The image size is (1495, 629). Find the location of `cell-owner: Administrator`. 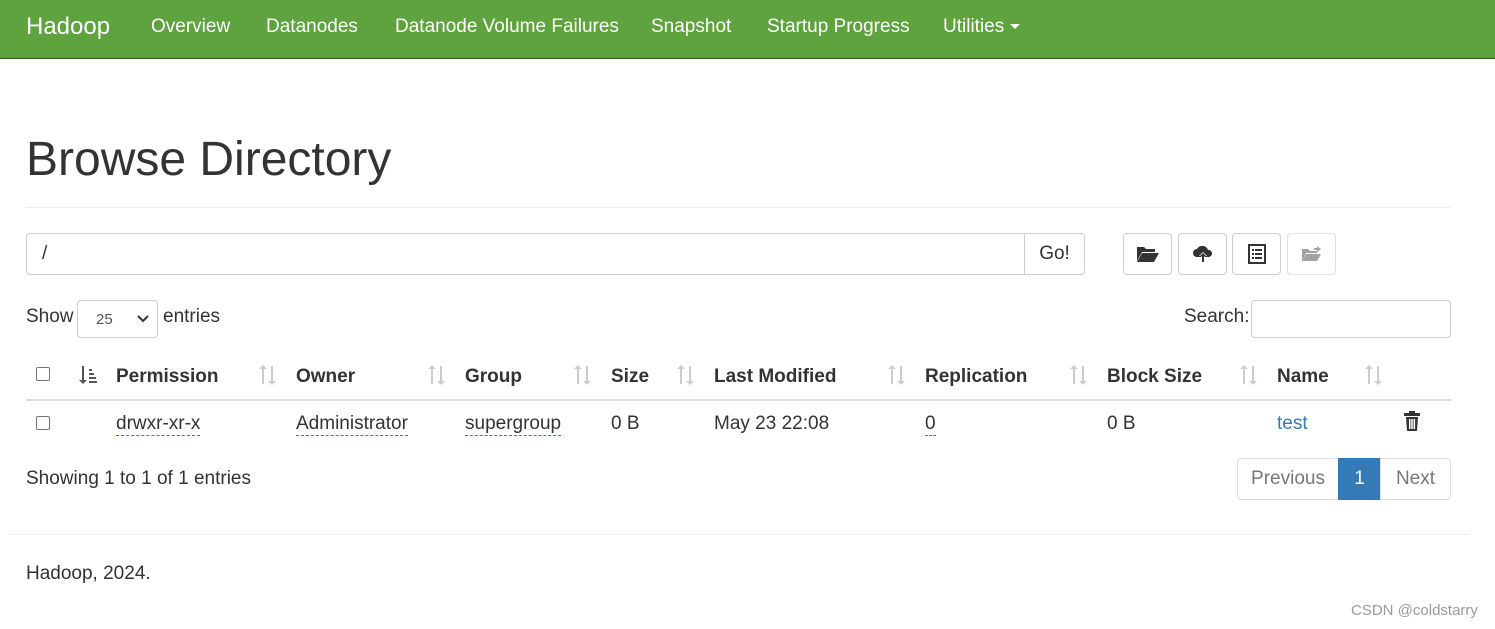

cell-owner: Administrator is located at coordinates (352, 424).